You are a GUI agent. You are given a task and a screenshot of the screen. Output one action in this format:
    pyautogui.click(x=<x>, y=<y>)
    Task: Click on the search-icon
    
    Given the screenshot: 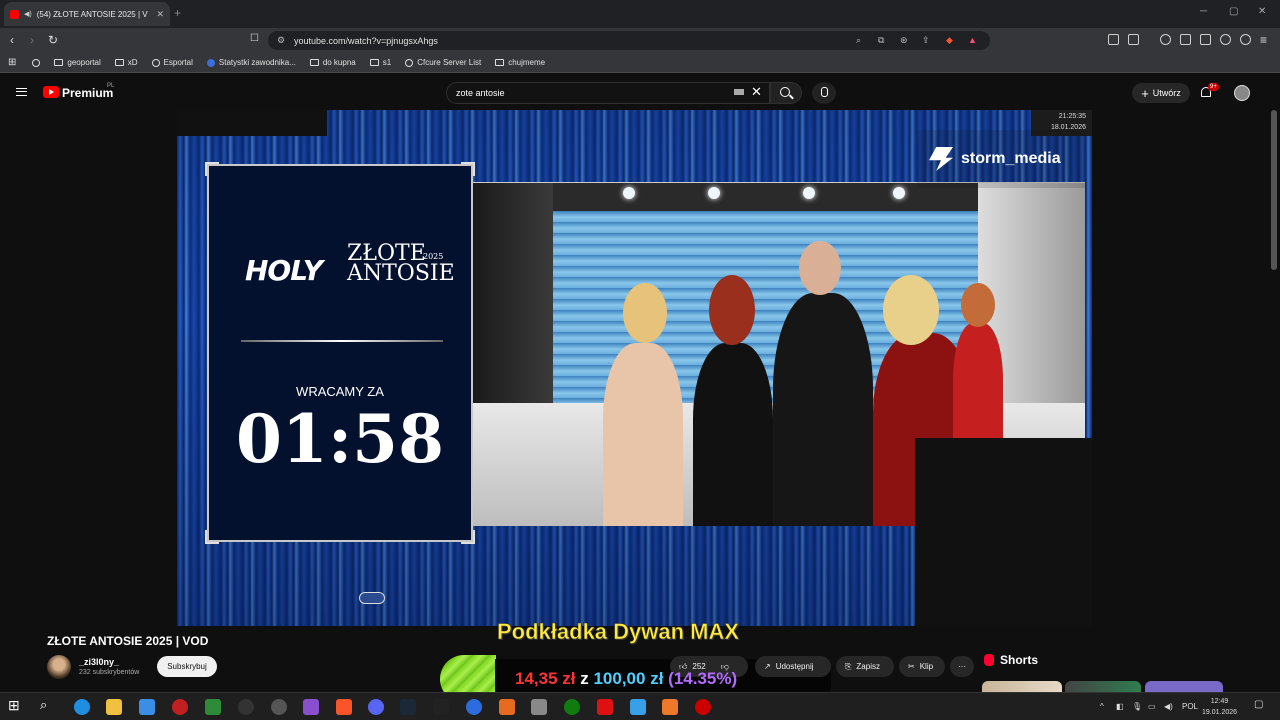 What is the action you would take?
    pyautogui.click(x=785, y=92)
    